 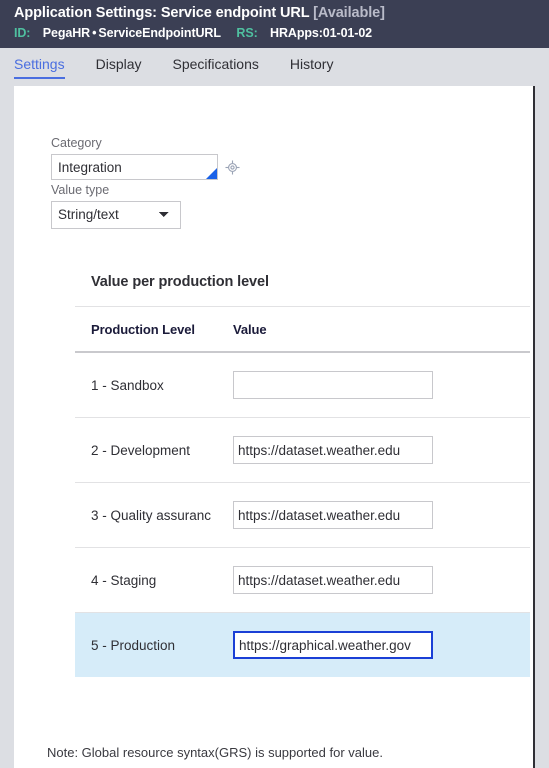 I want to click on cell-production-level: 5 - Production, so click(x=133, y=645).